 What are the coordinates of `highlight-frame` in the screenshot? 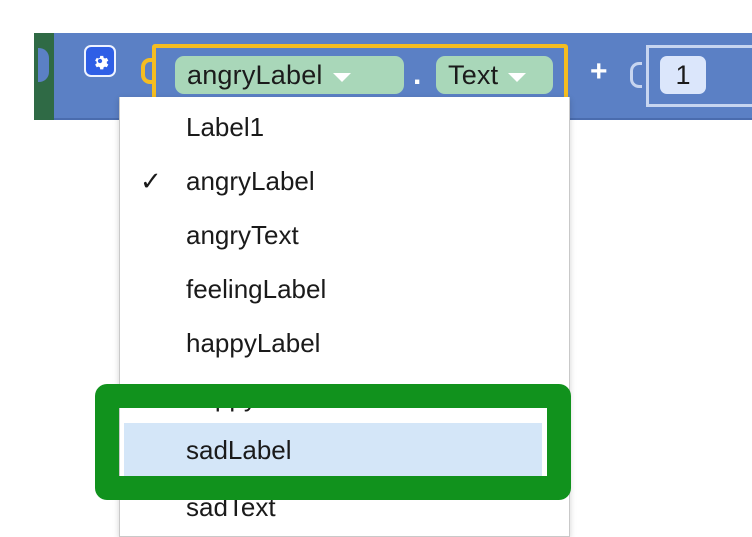 It's located at (333, 442).